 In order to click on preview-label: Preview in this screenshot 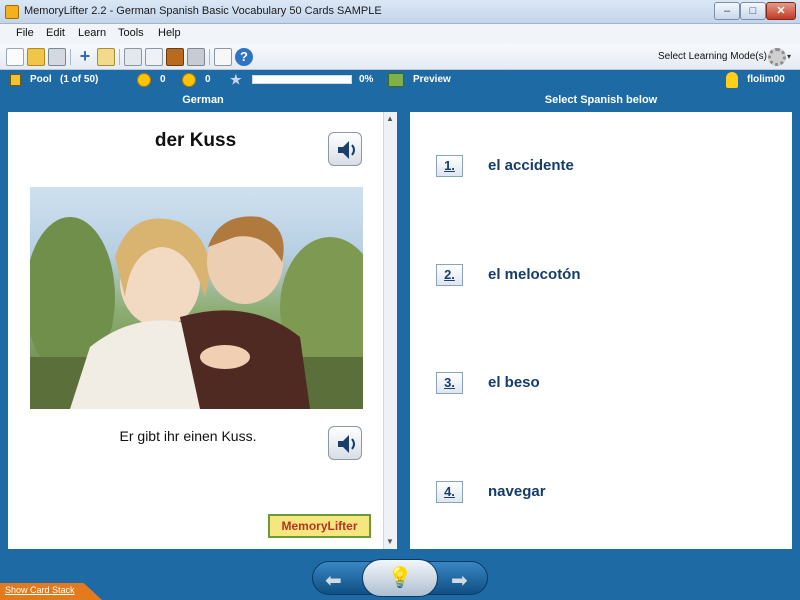, I will do `click(432, 79)`.